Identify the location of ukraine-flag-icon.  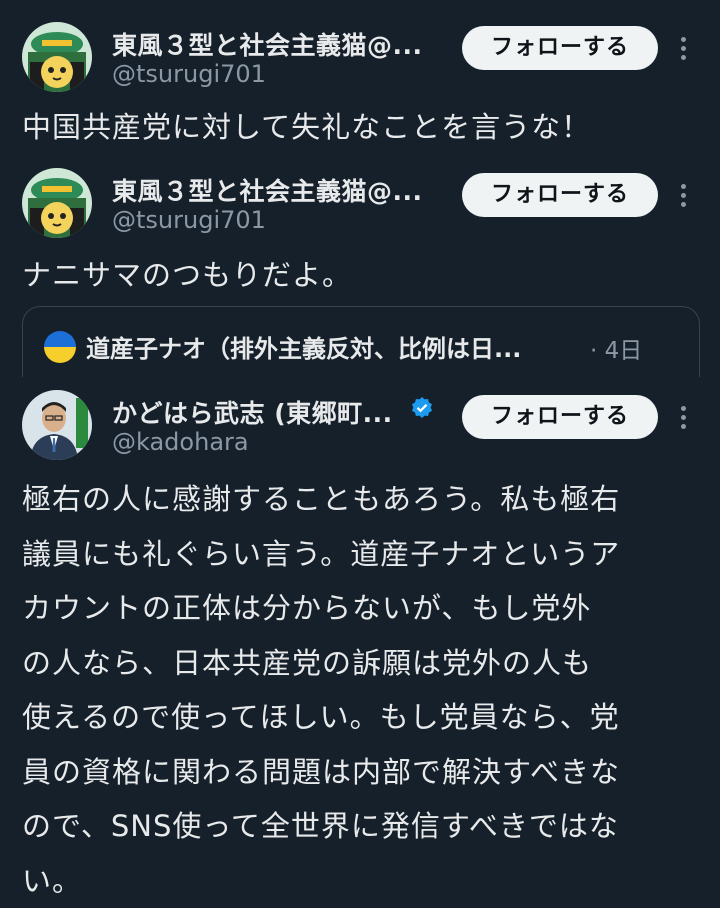
(60, 347).